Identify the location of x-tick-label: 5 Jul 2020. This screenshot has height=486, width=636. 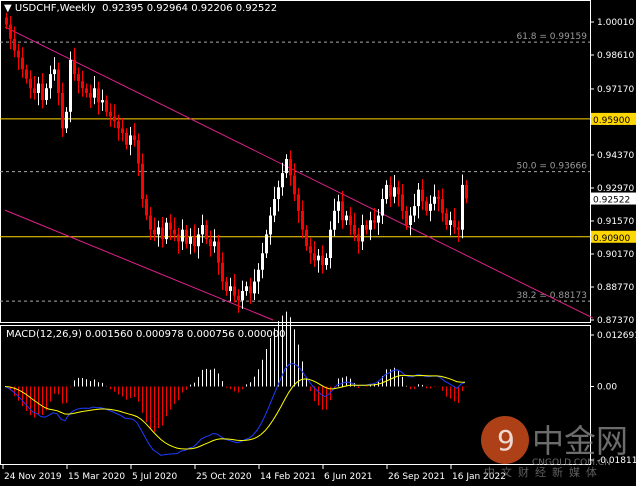
(154, 477).